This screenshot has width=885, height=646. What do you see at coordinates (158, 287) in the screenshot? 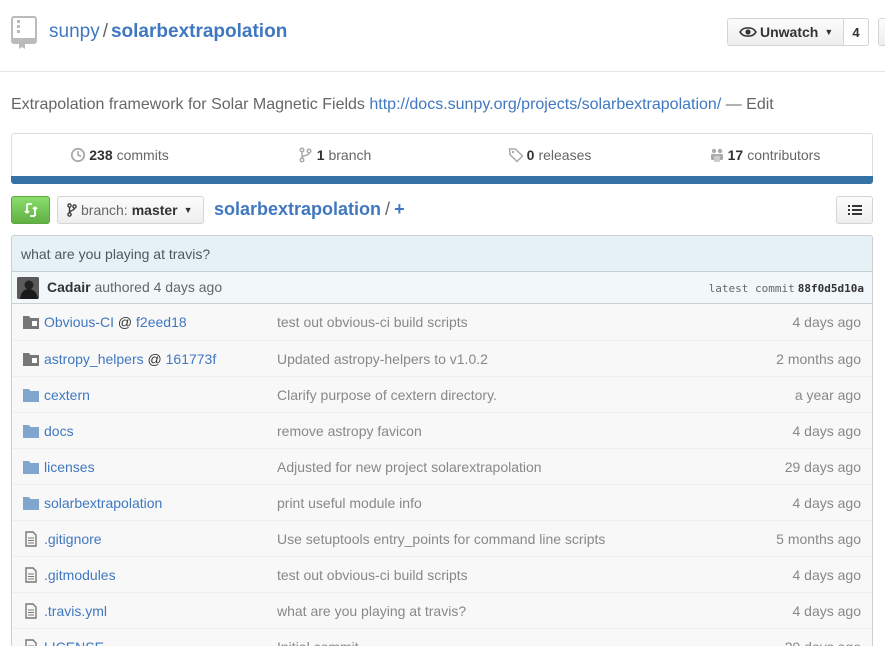
I see `authored-time: authored 4 days ago` at bounding box center [158, 287].